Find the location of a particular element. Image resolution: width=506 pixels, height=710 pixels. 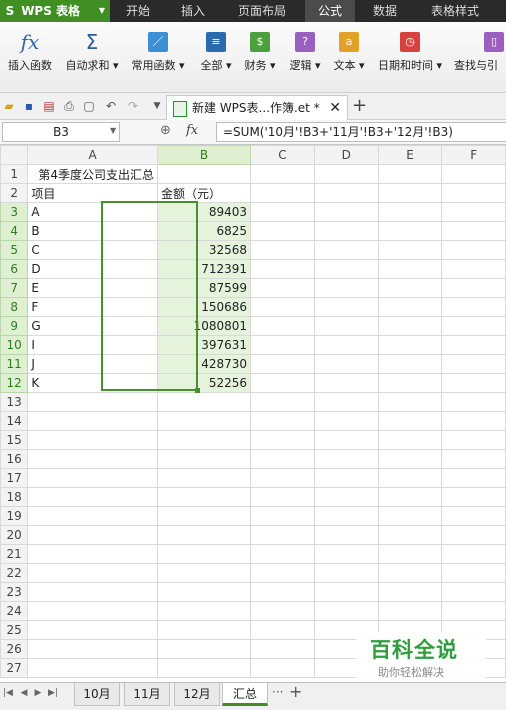

row-header: 4 is located at coordinates (14, 231).